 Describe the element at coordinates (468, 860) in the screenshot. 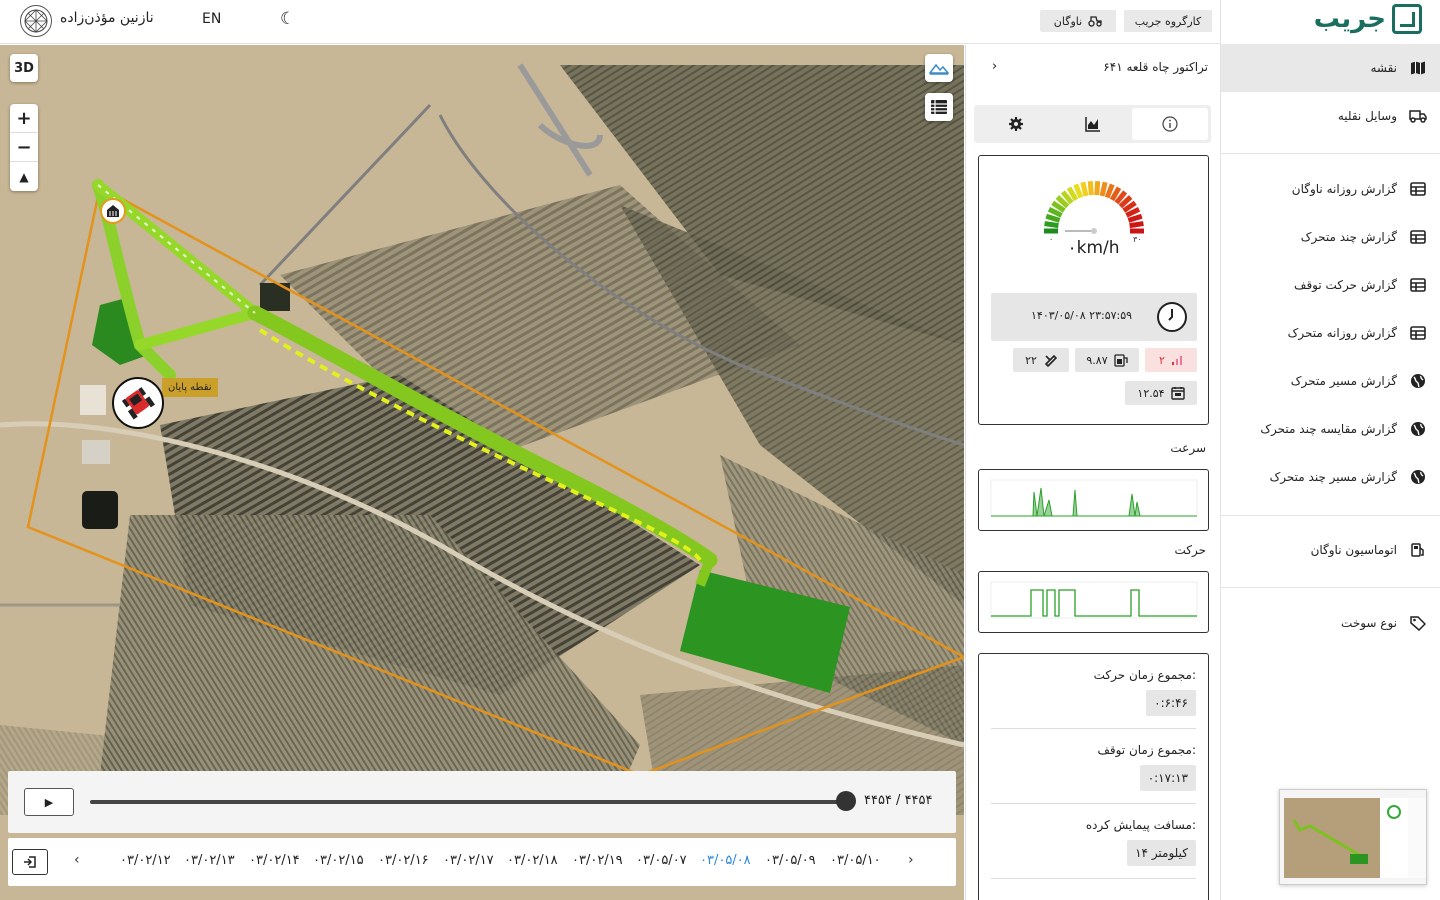

I see `date-item: ۰۳/۰۲/۱۷` at that location.